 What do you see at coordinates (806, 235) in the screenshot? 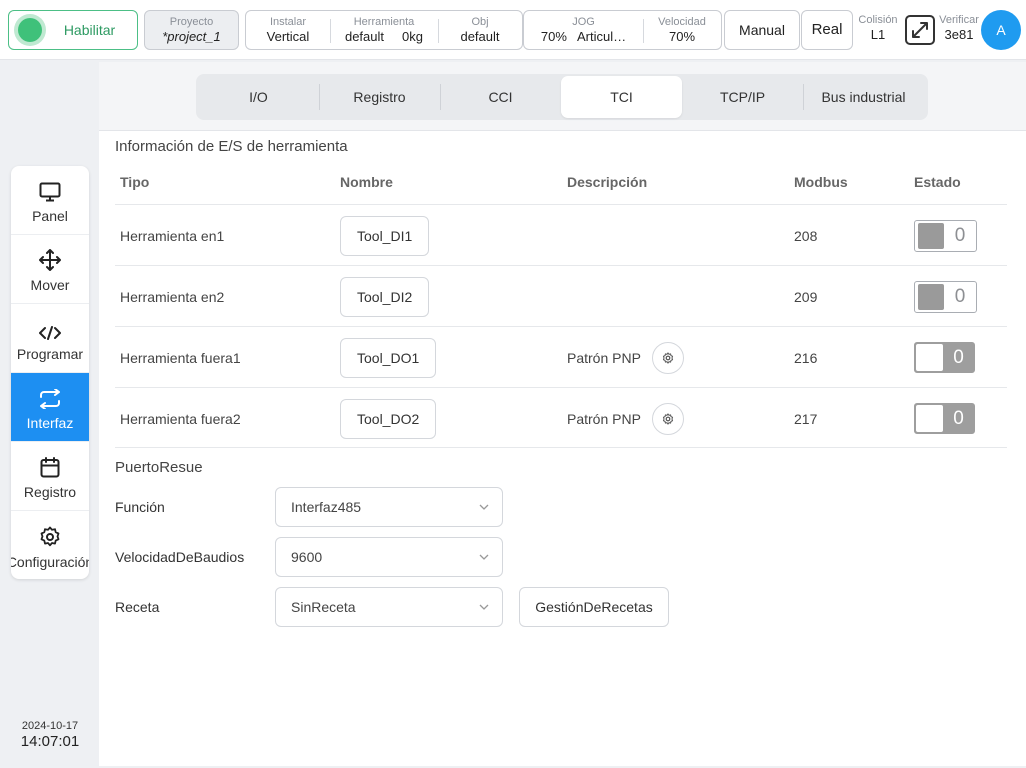
I see `io-modbus: 208` at bounding box center [806, 235].